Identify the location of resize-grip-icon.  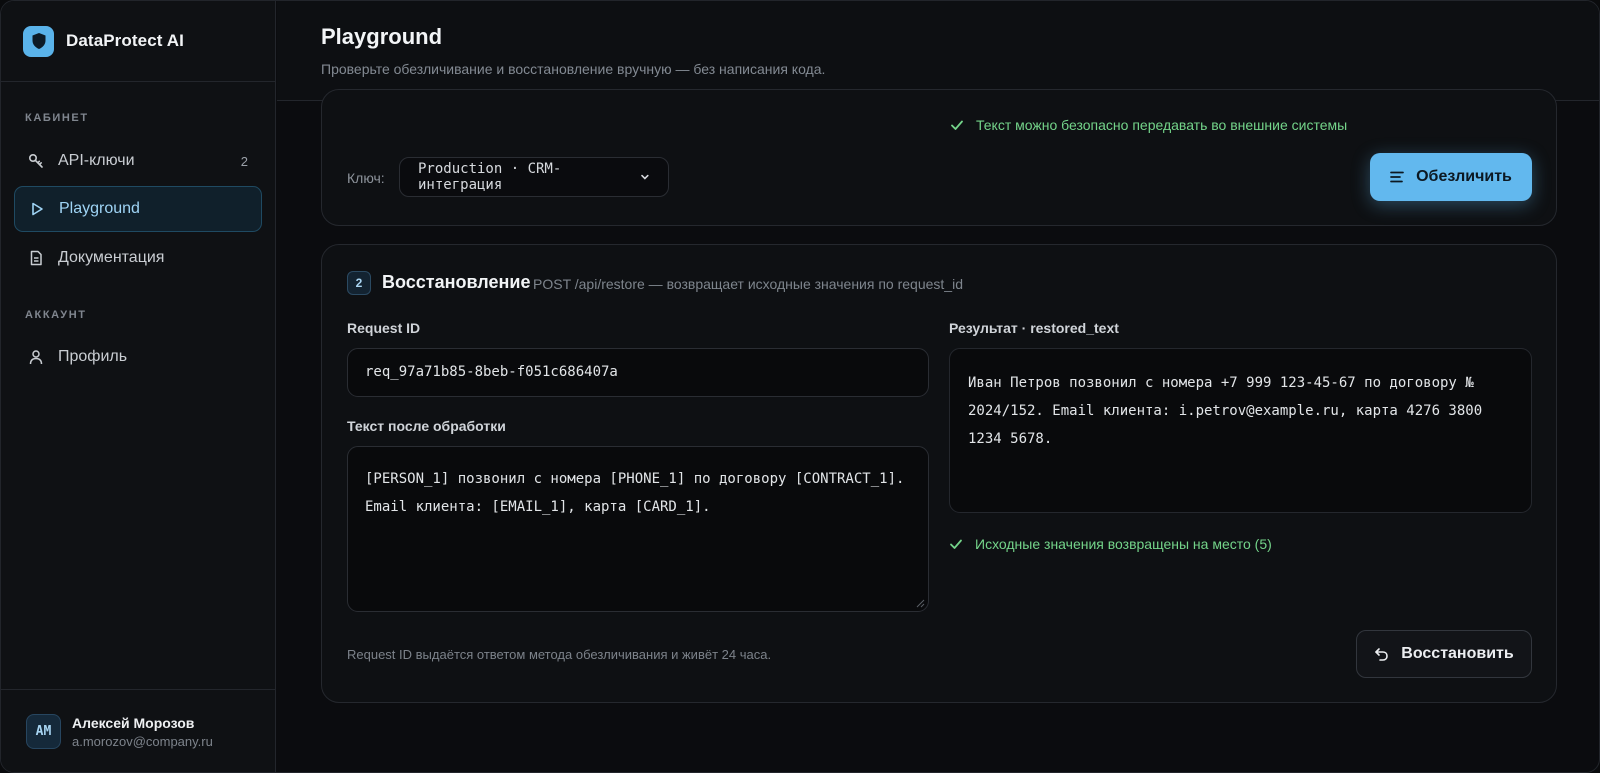
(920, 603).